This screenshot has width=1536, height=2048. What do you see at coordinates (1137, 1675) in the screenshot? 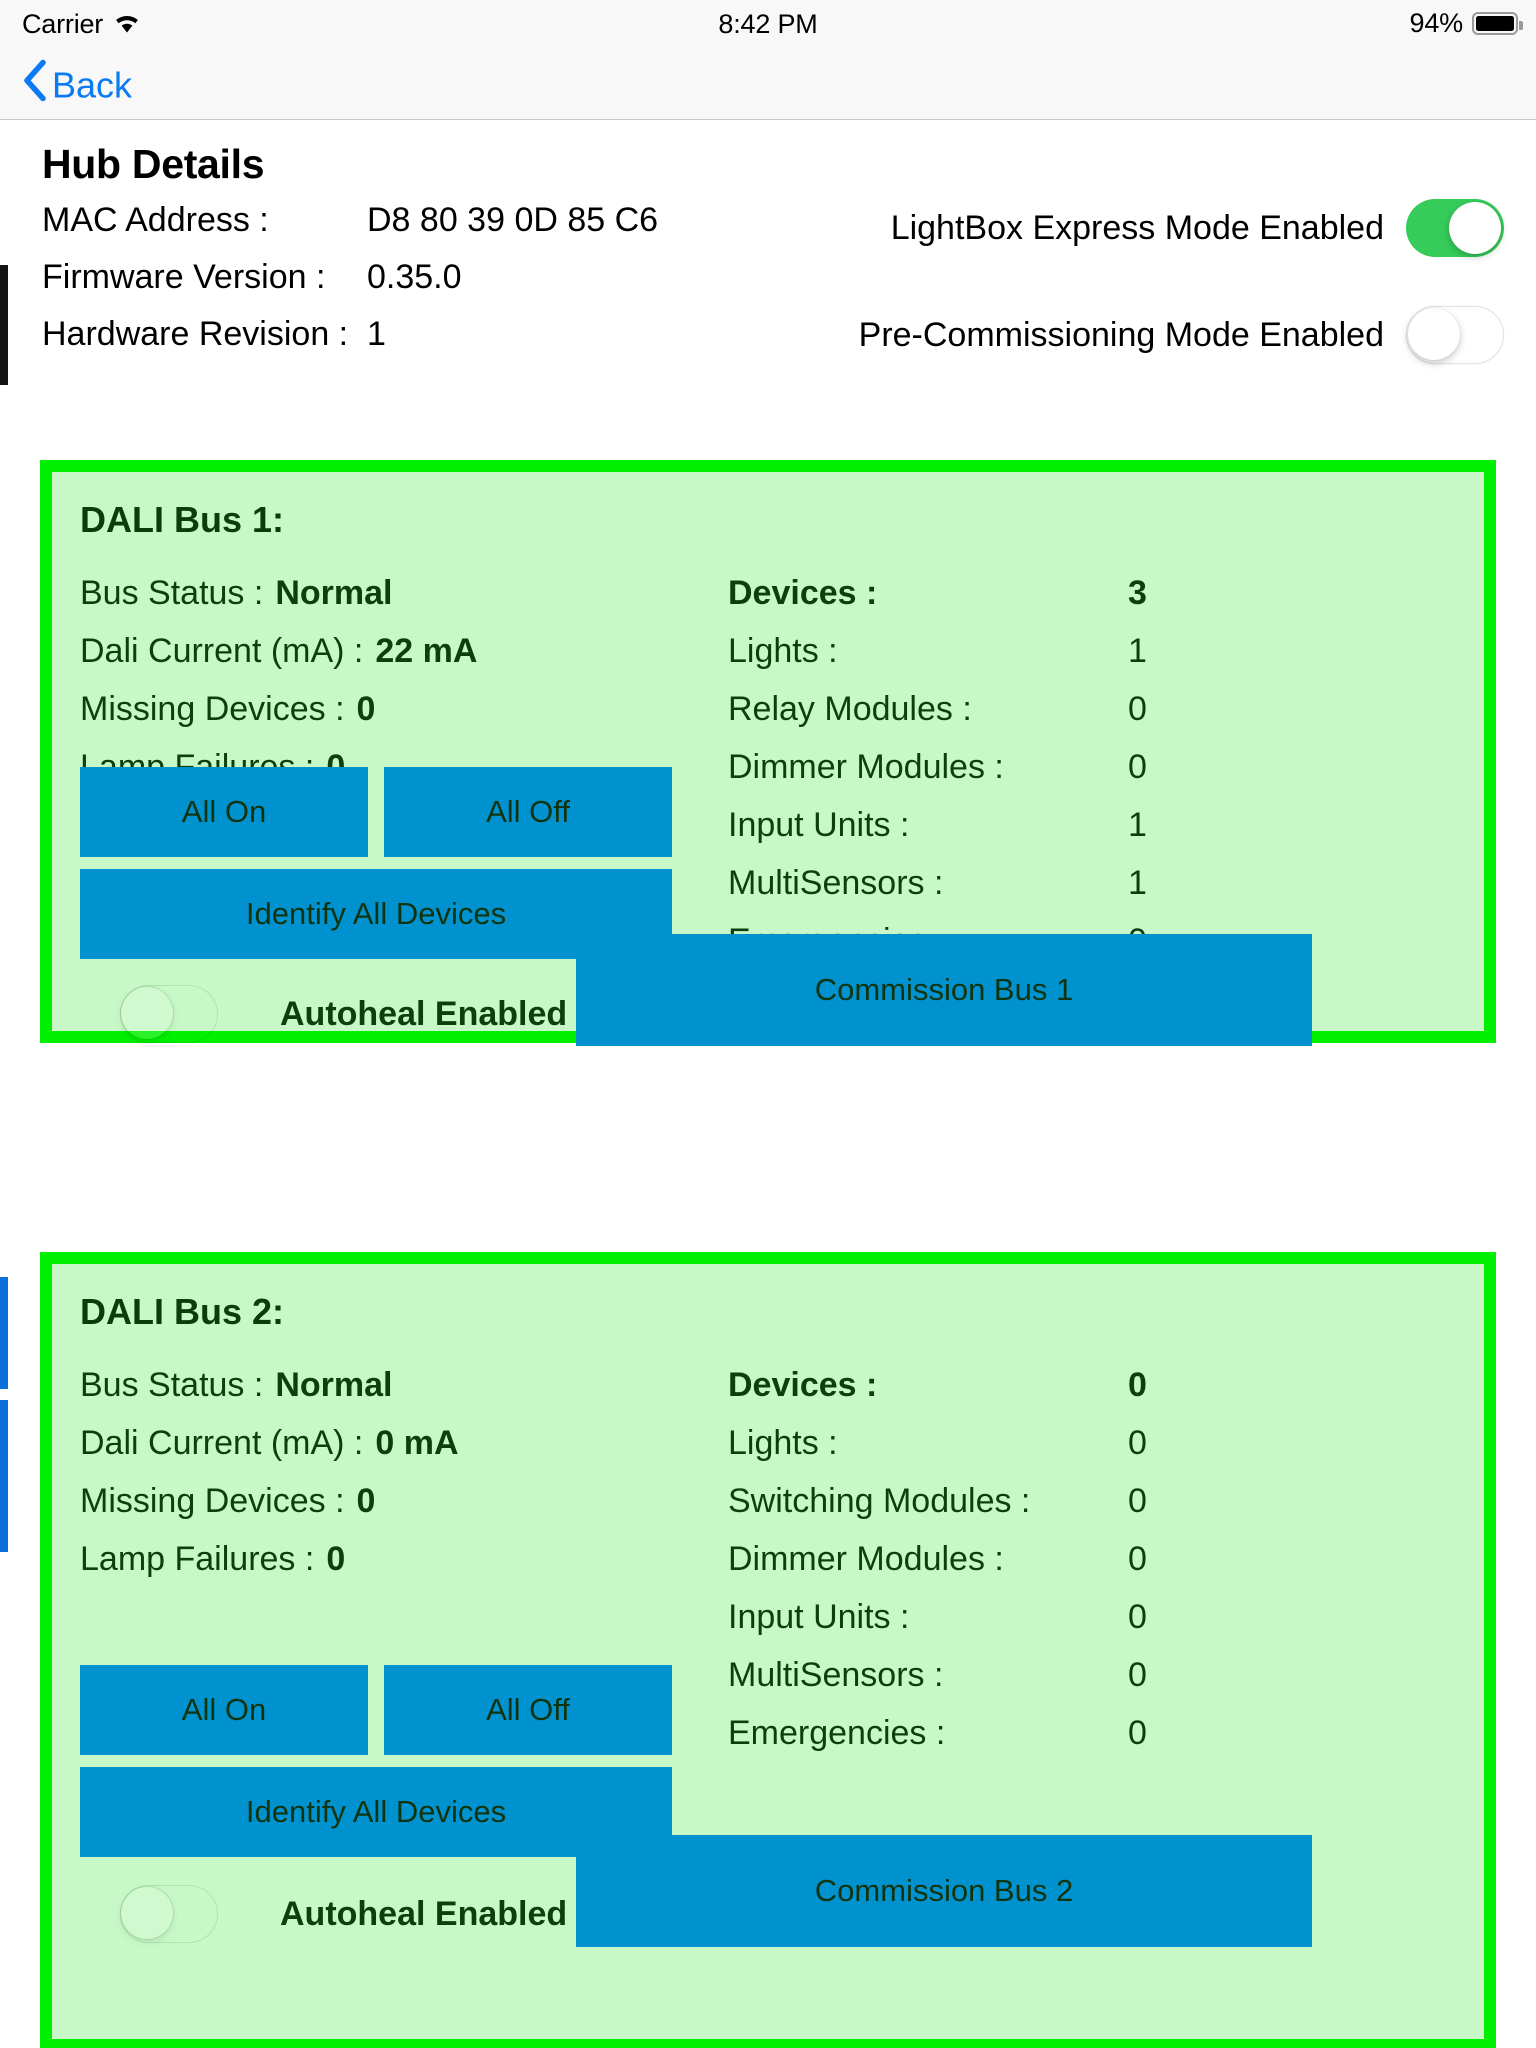
I see `multisensors-value: 0` at bounding box center [1137, 1675].